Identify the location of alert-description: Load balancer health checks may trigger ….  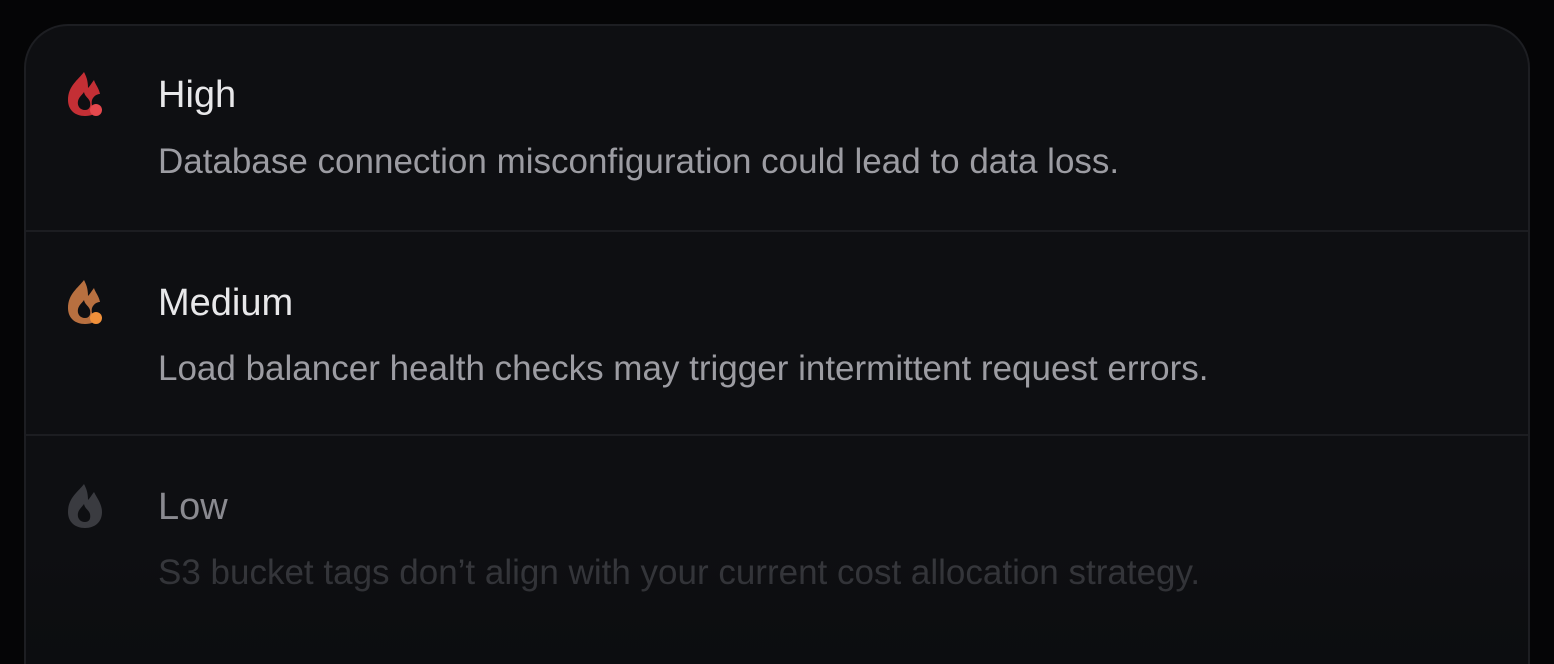
(683, 368).